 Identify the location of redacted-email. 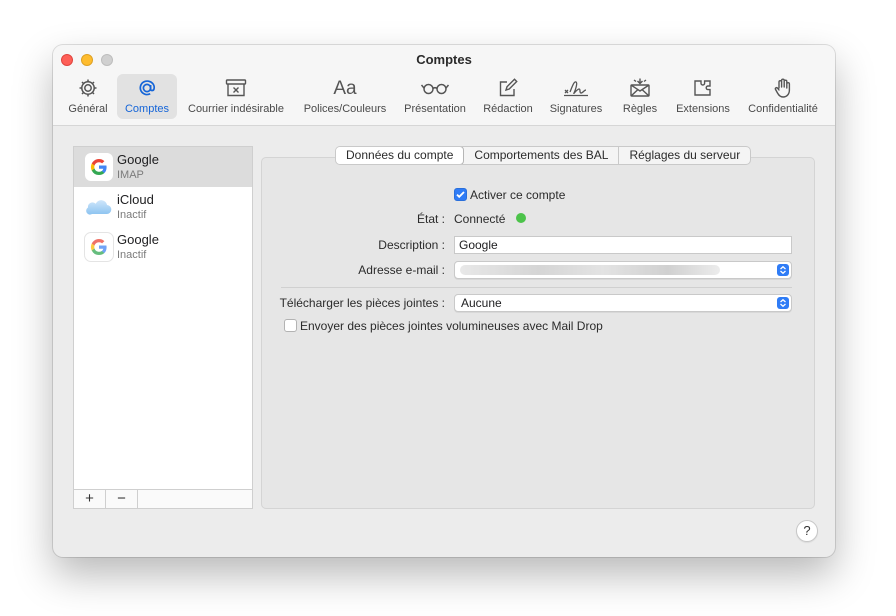
(590, 270).